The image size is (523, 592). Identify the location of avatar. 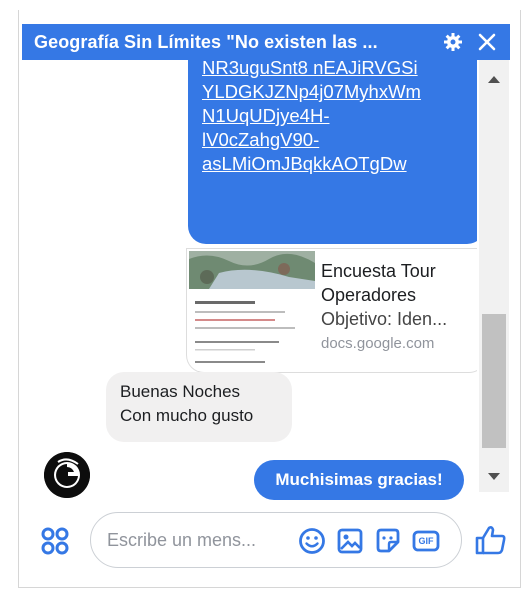
(67, 475).